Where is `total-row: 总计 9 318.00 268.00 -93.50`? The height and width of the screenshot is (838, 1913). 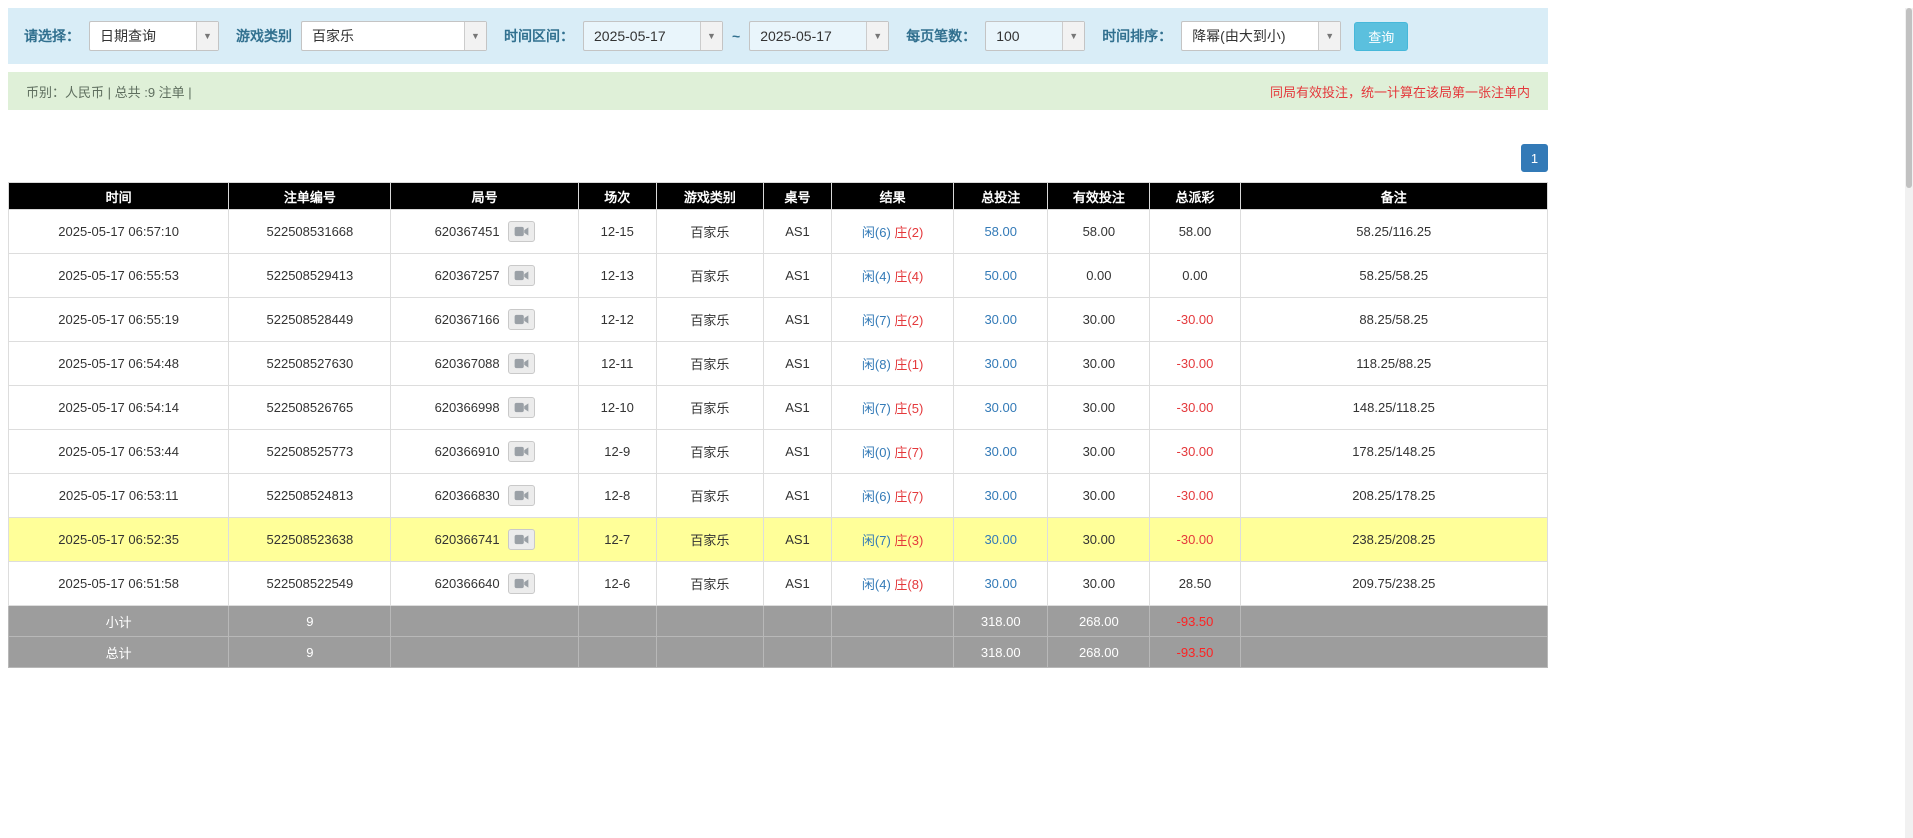
total-row: 总计 9 318.00 268.00 -93.50 is located at coordinates (778, 652).